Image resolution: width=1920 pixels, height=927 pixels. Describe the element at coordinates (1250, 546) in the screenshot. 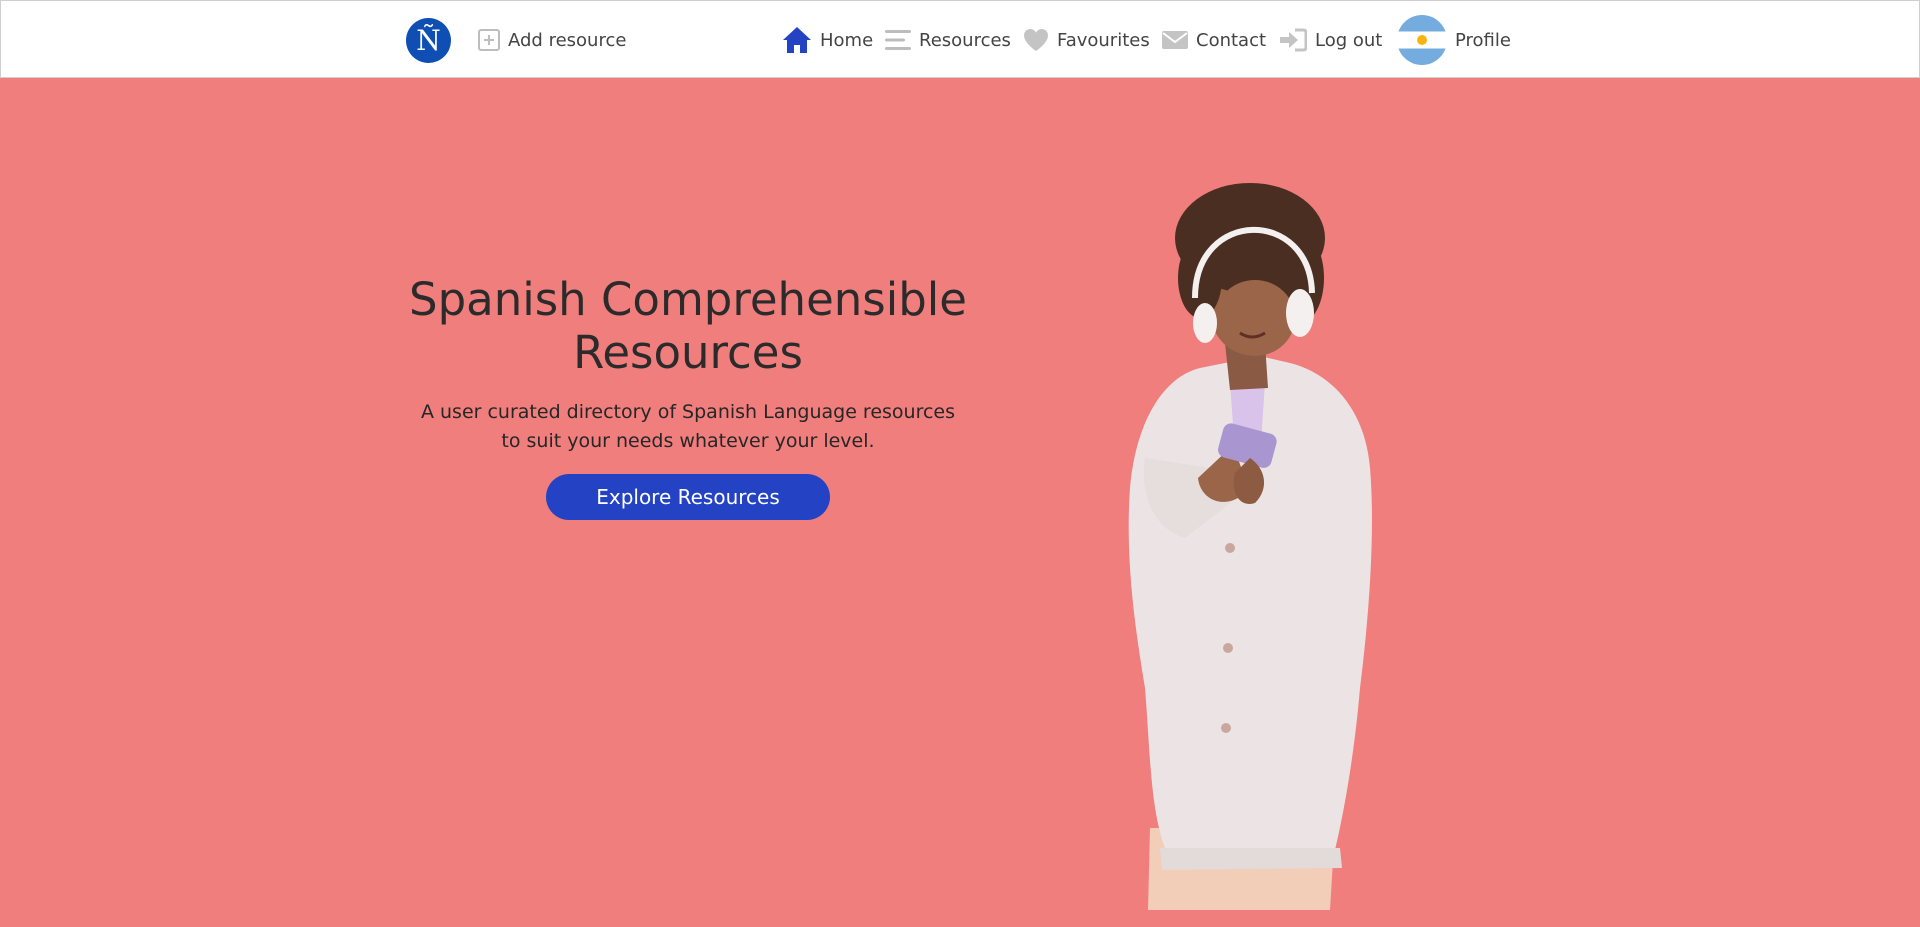

I see `woman-with-phone-image` at that location.